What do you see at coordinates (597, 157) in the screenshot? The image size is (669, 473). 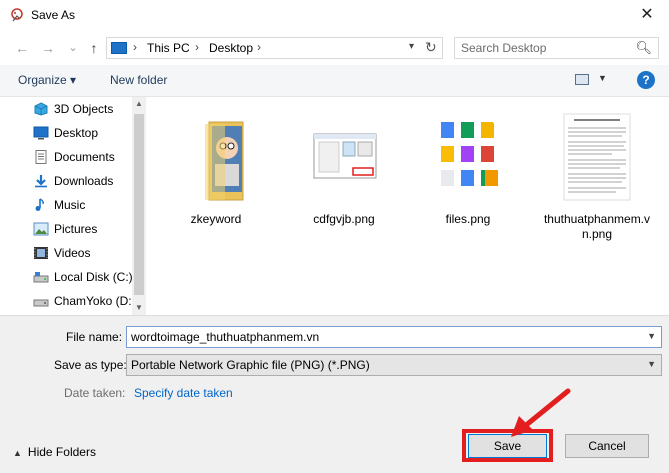 I see `document-thumbnail-icon` at bounding box center [597, 157].